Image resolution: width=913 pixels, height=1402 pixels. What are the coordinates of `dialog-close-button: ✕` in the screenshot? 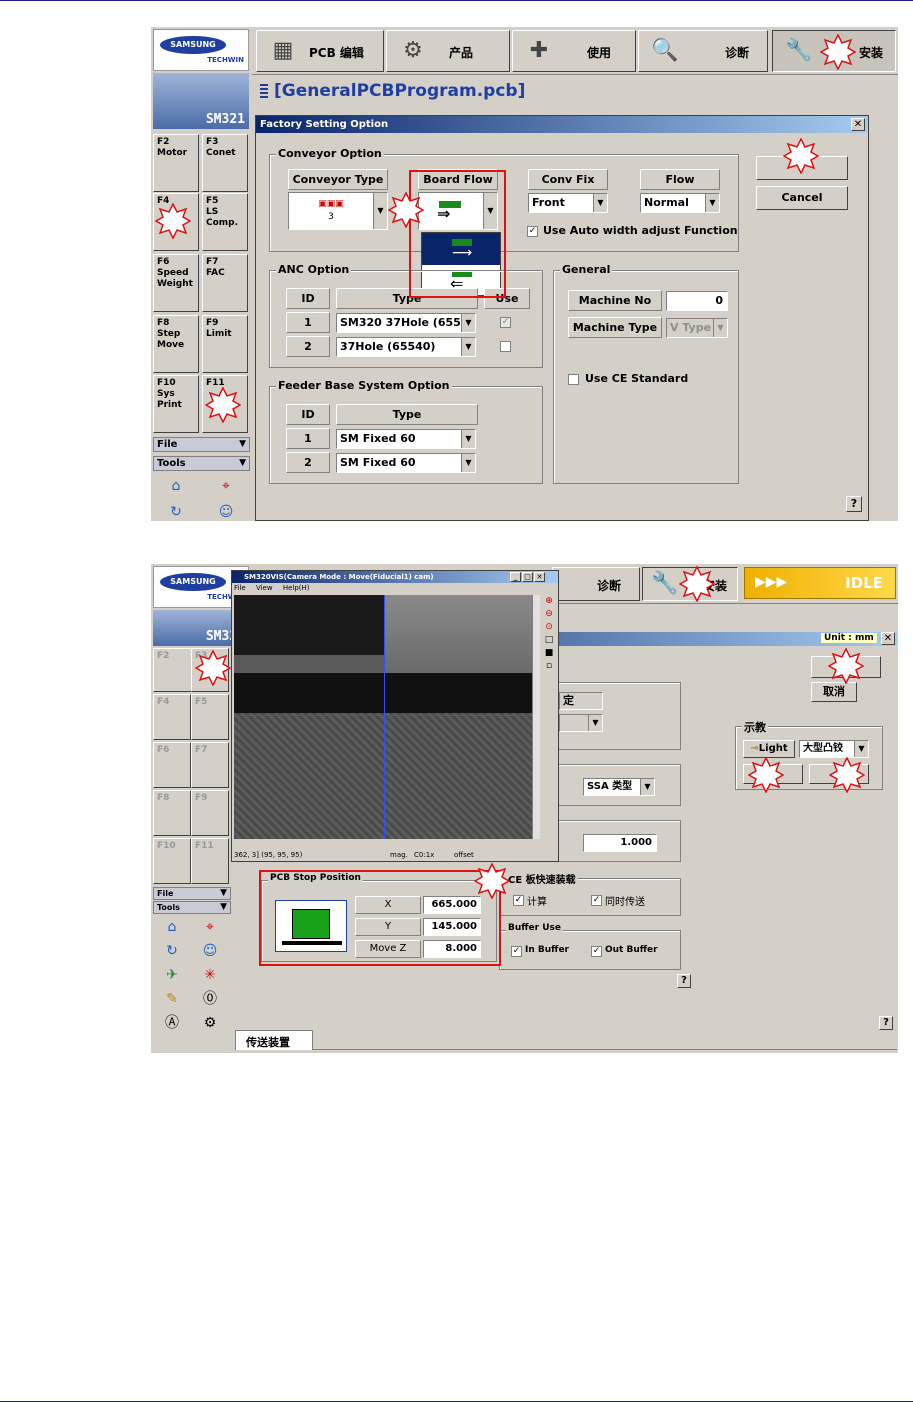 It's located at (858, 124).